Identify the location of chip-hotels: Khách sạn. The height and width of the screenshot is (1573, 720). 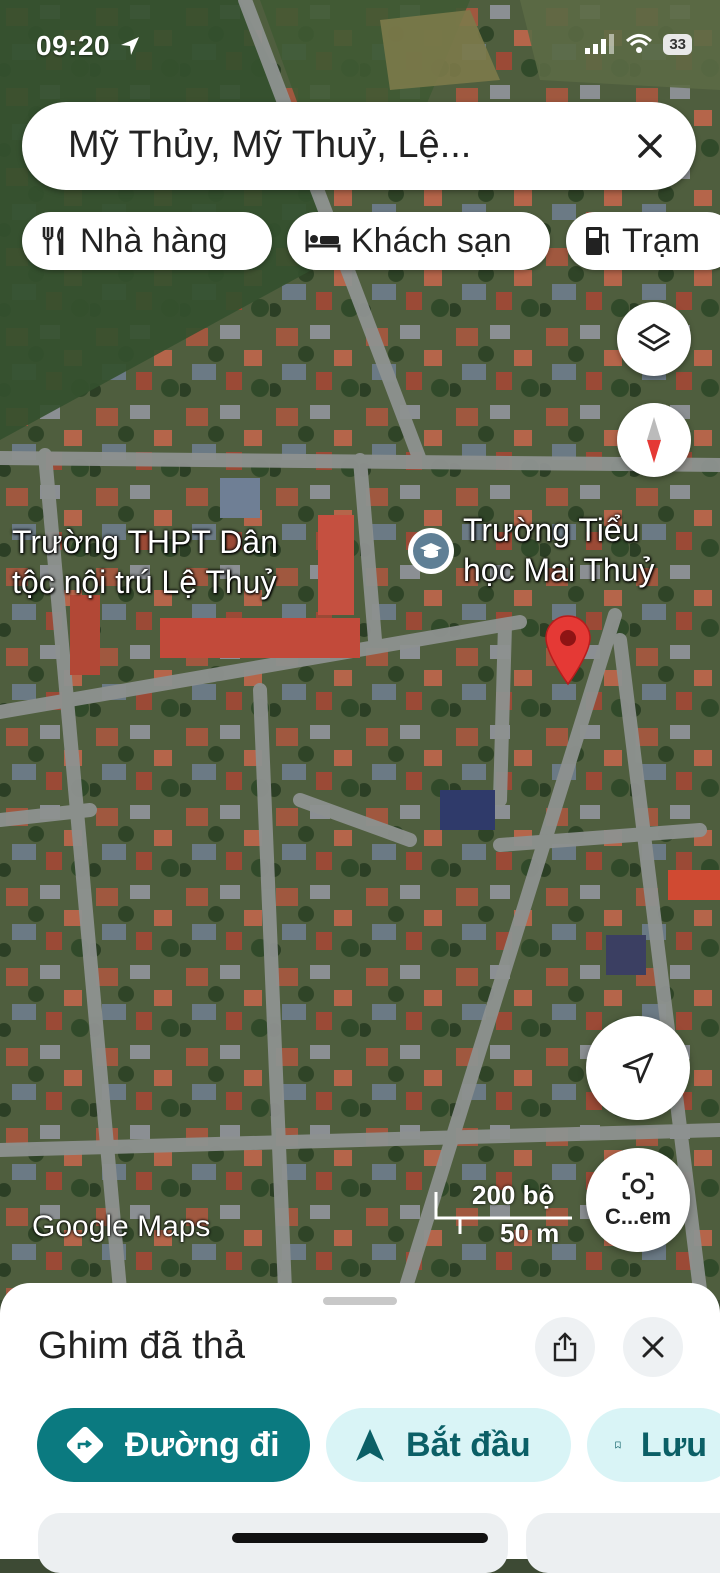
(418, 241).